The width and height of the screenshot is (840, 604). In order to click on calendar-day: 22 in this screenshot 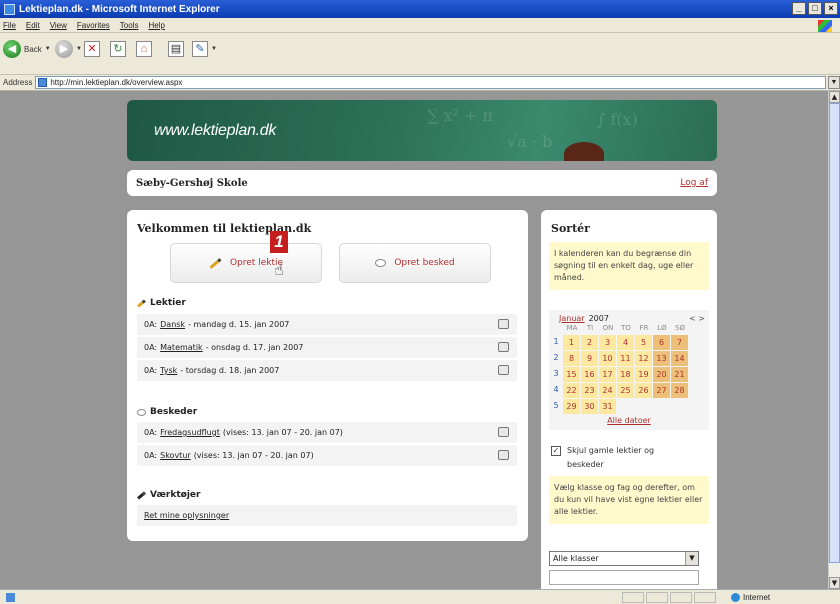, I will do `click(571, 390)`.